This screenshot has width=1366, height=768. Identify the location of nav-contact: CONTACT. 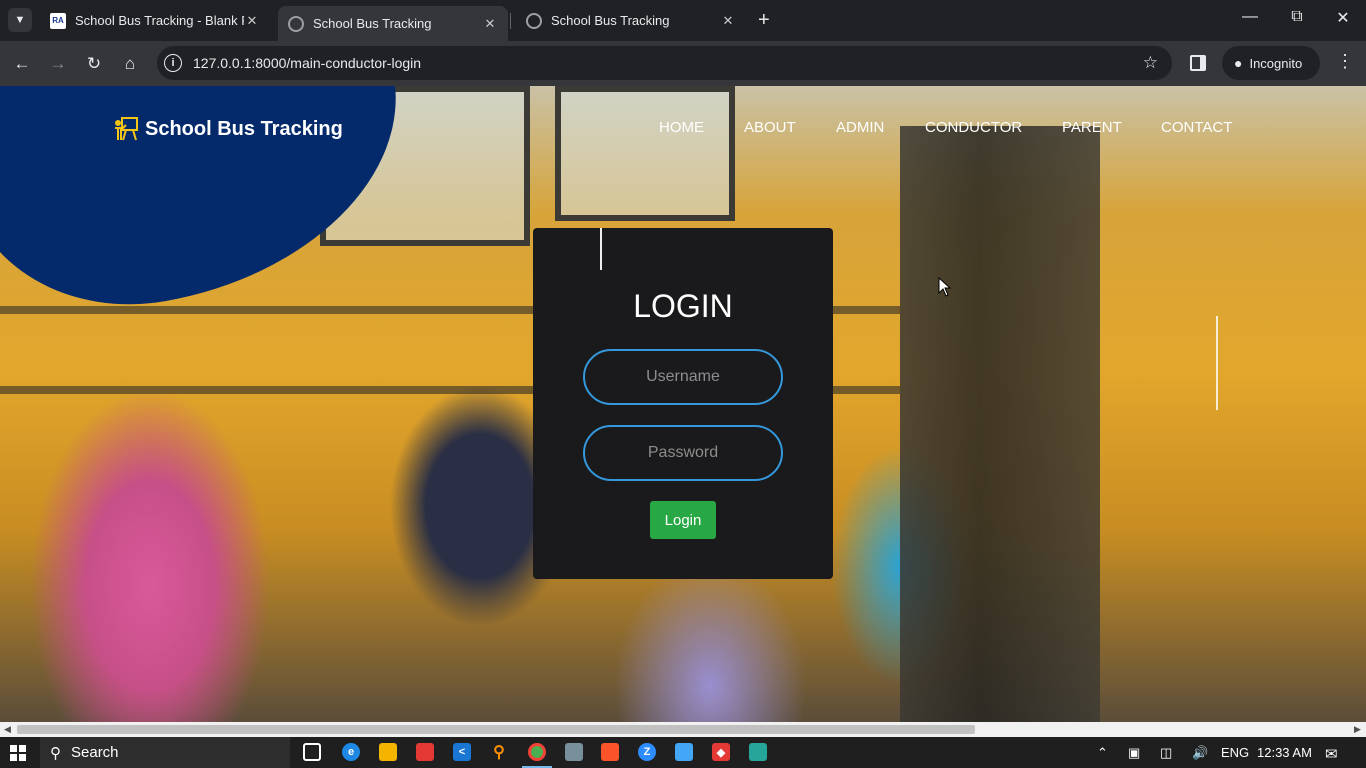
(1196, 127).